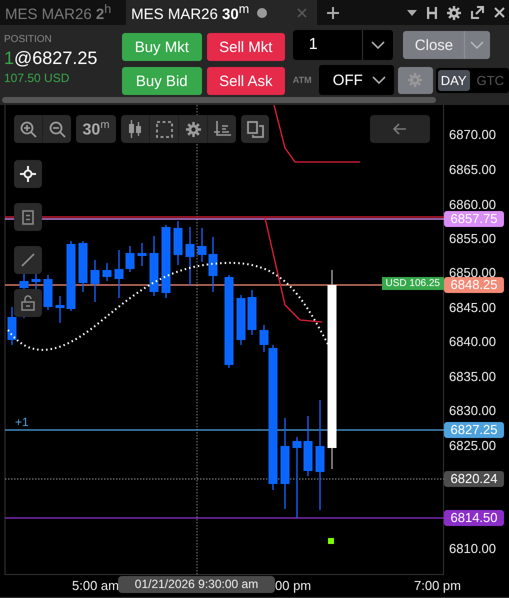  I want to click on dropdown-icon, so click(412, 13).